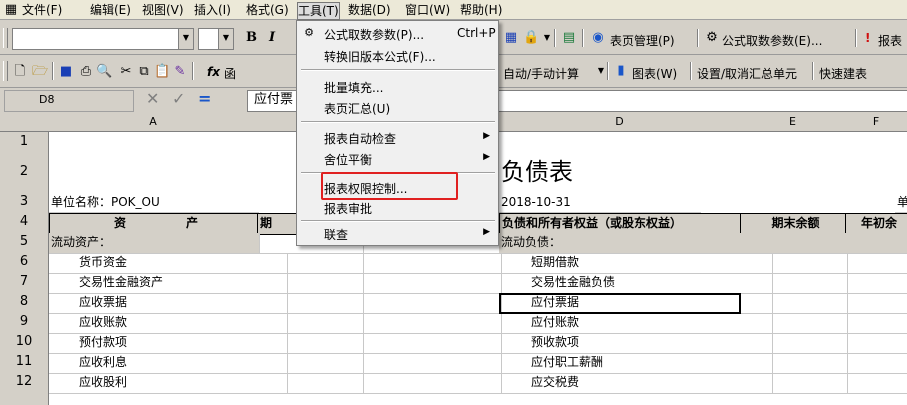  What do you see at coordinates (621, 224) in the screenshot?
I see `header-liabilities: 负债和所有者权益（或股东权益）` at bounding box center [621, 224].